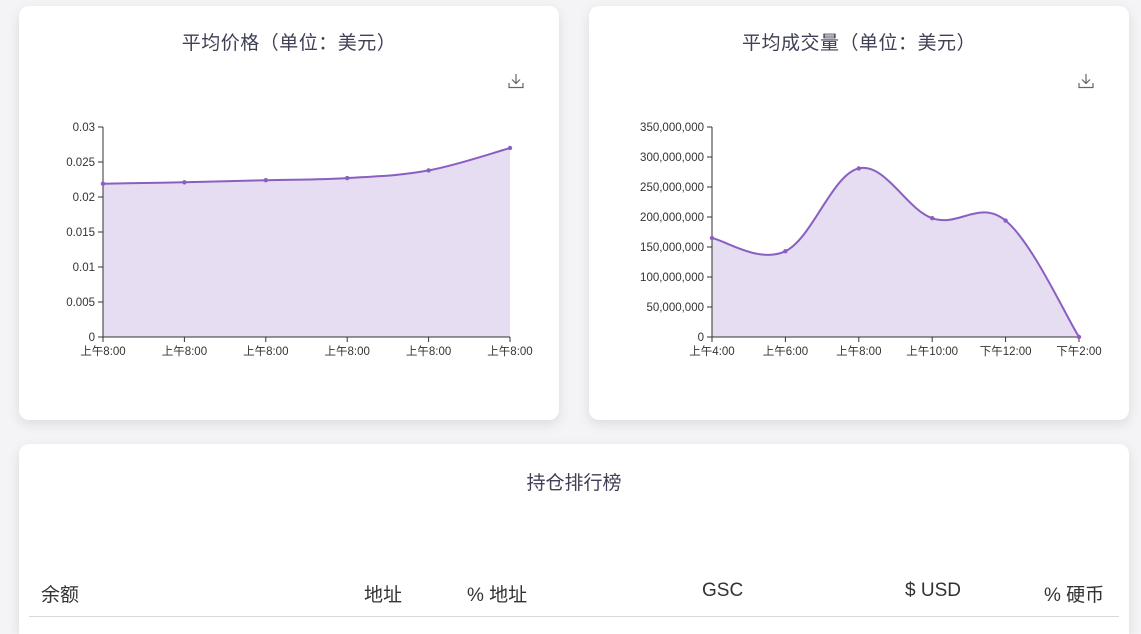 This screenshot has height=634, width=1141. Describe the element at coordinates (858, 351) in the screenshot. I see `volume-x-tick-label: 上午8:00` at that location.